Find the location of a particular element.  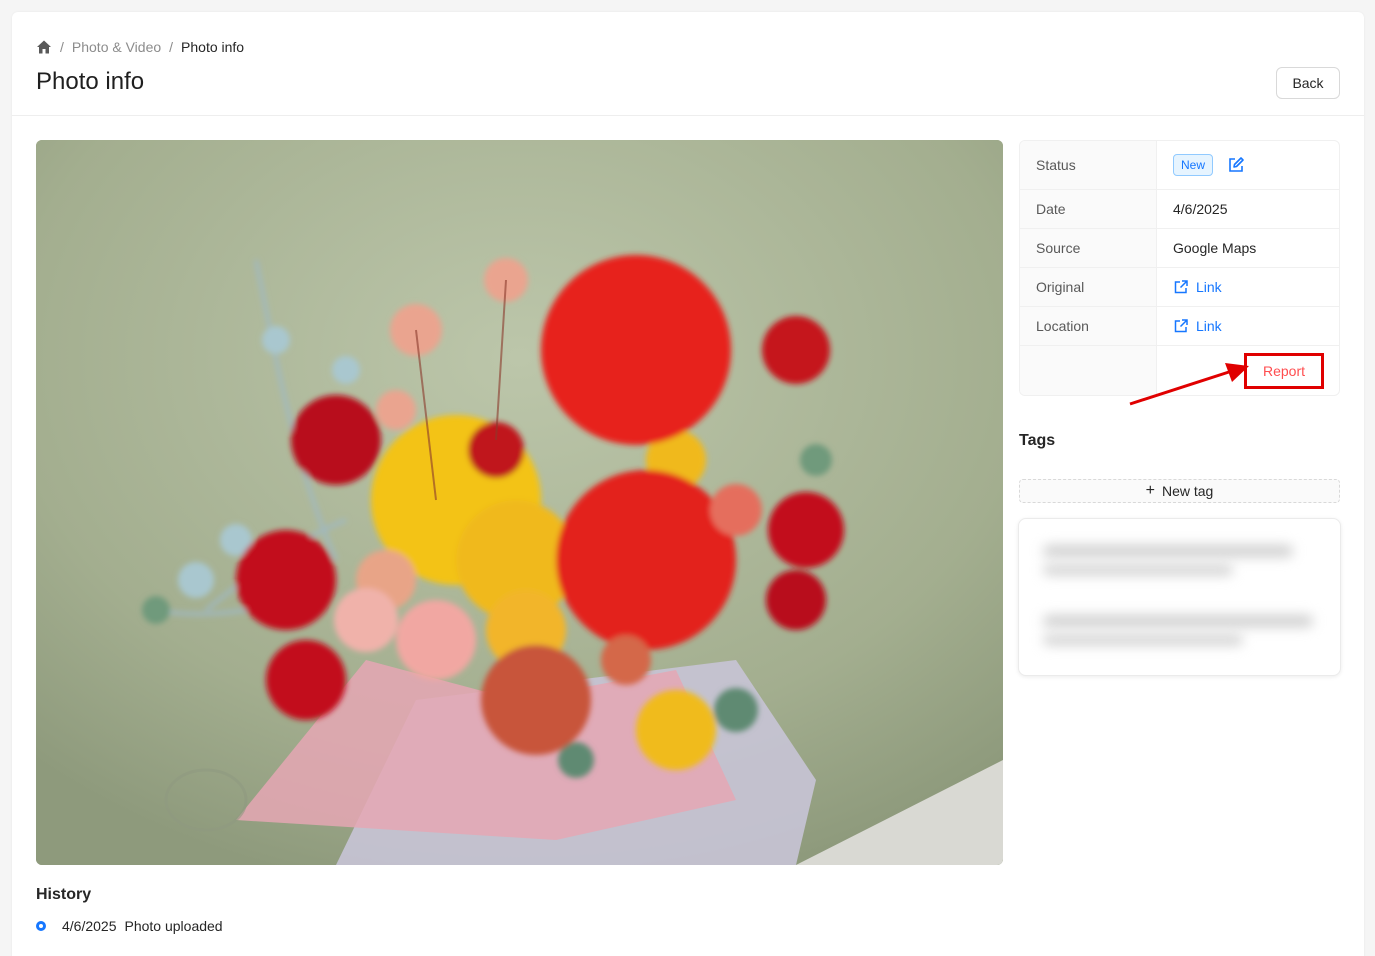

history-text: Photo uploaded is located at coordinates (173, 926).